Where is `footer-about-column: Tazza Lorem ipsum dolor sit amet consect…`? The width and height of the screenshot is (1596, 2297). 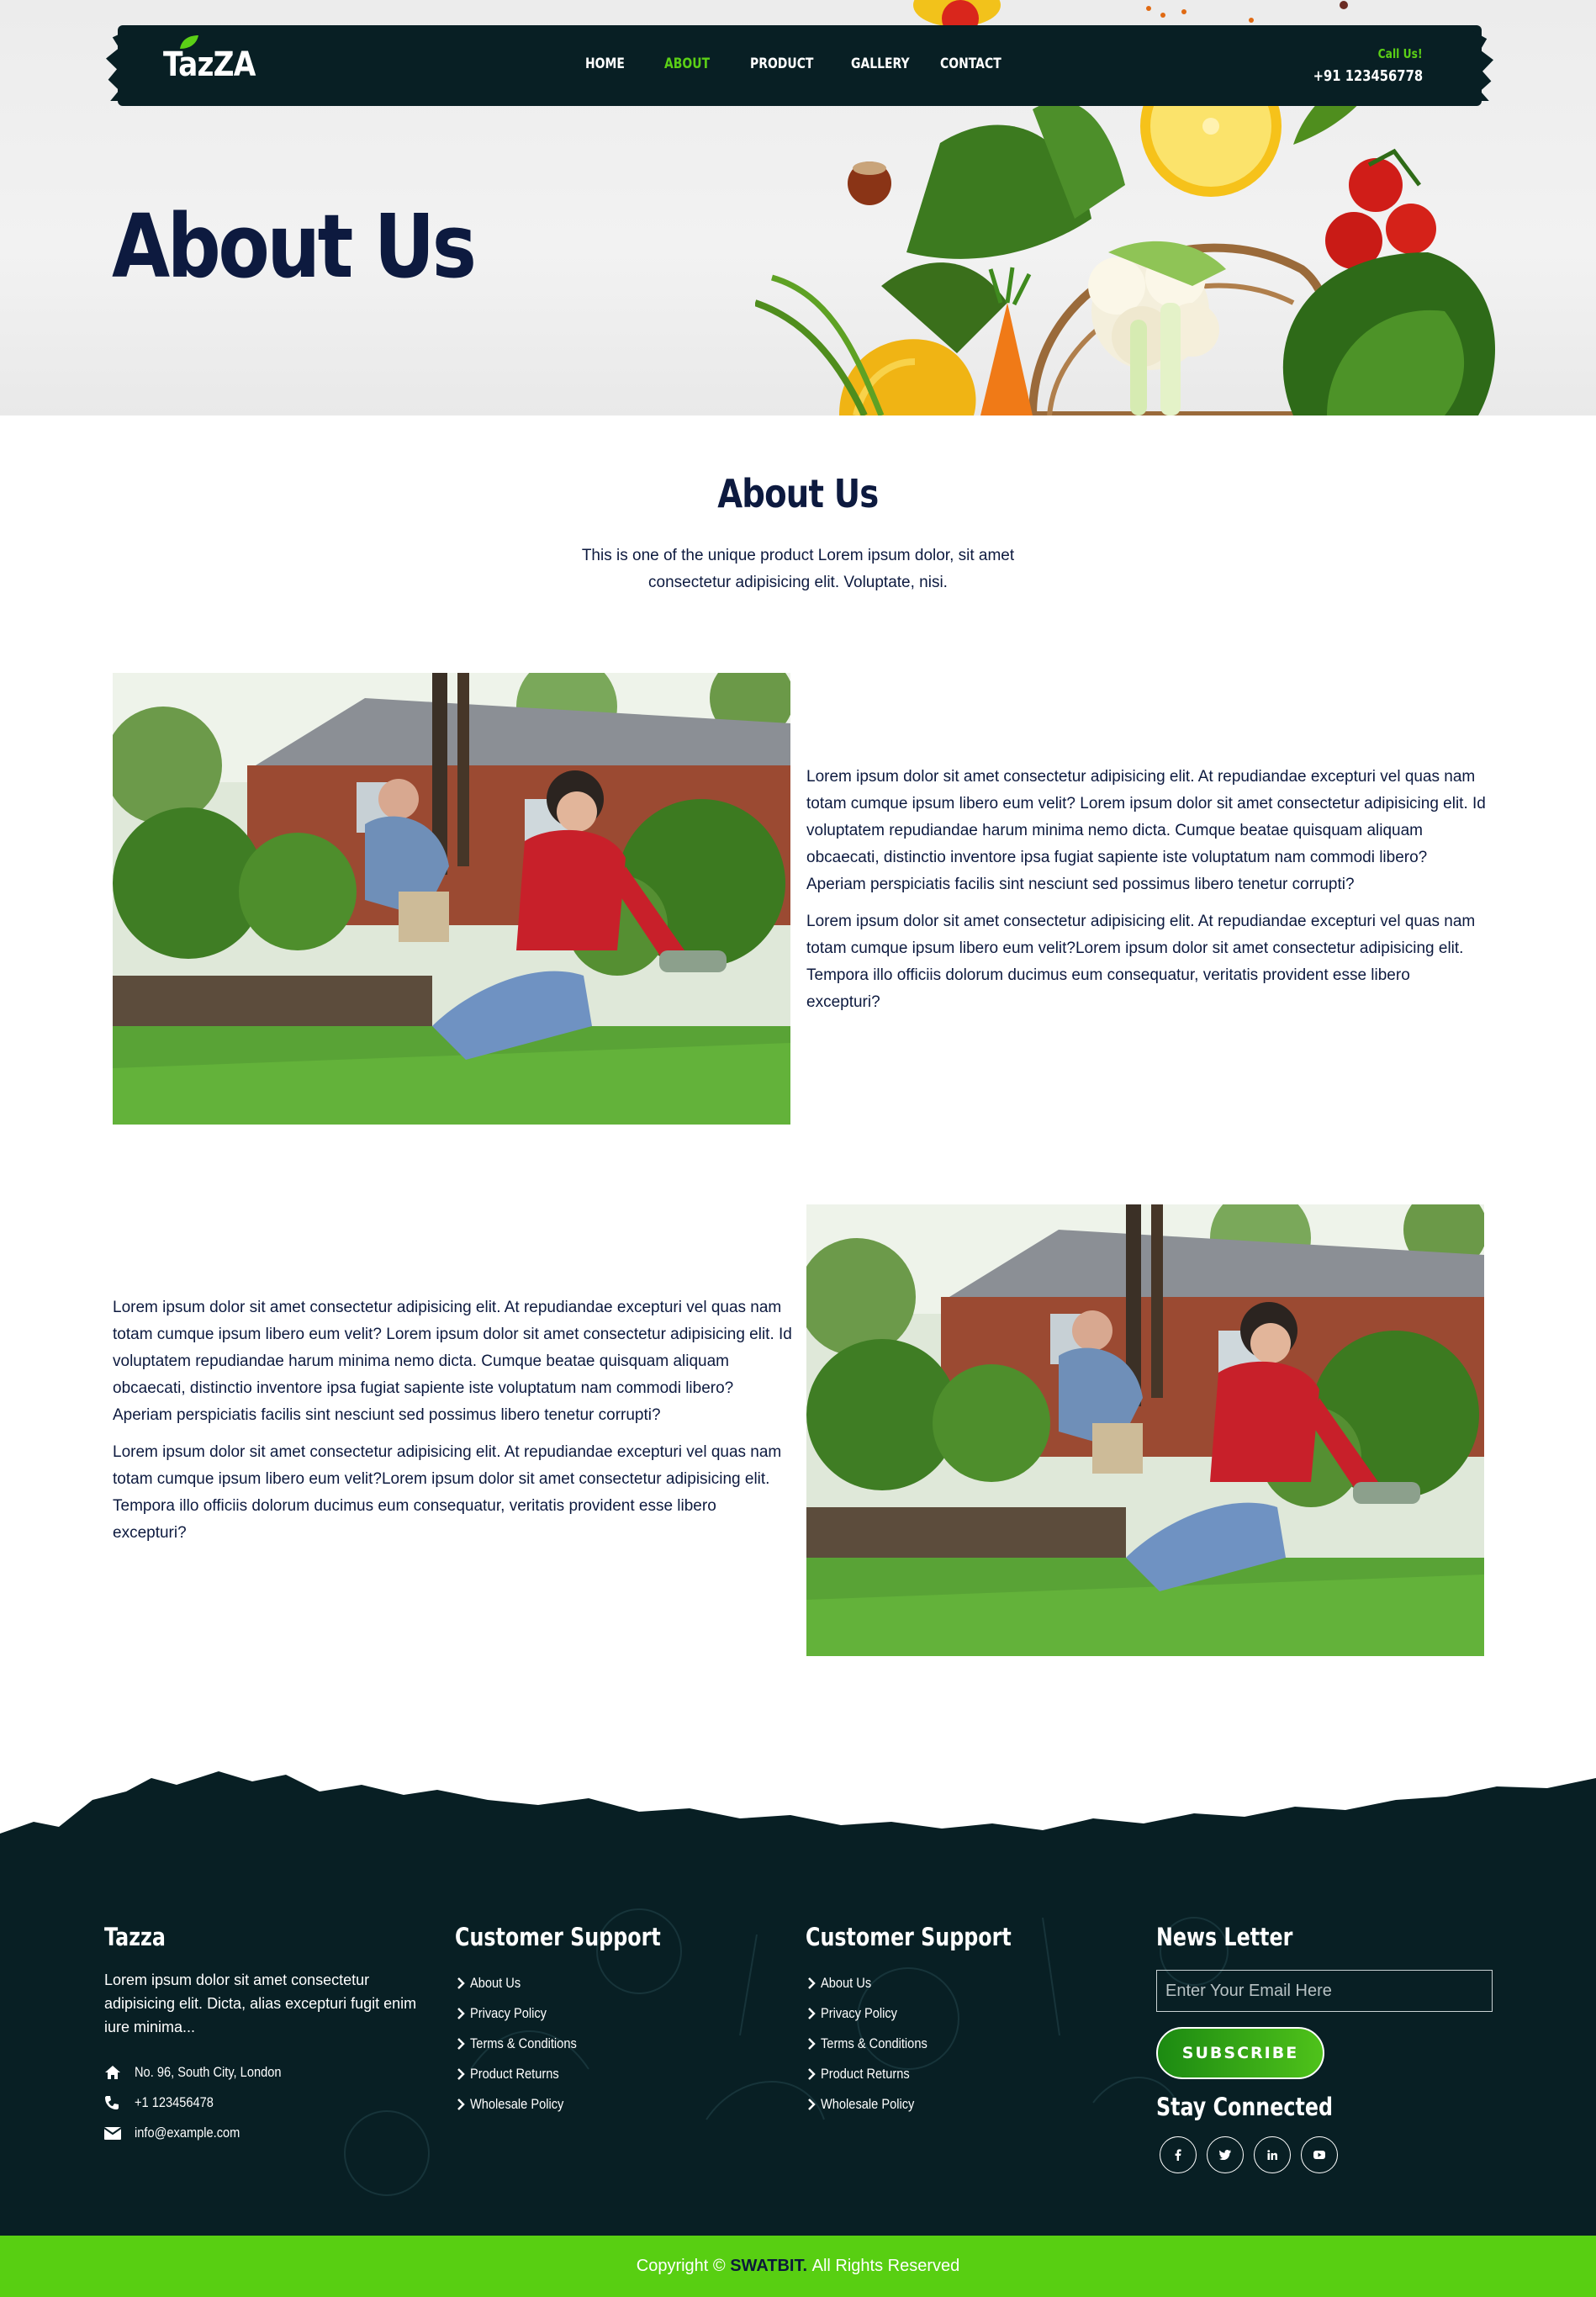
footer-about-column: Tazza Lorem ipsum dolor sit amet consect… is located at coordinates (272, 2036).